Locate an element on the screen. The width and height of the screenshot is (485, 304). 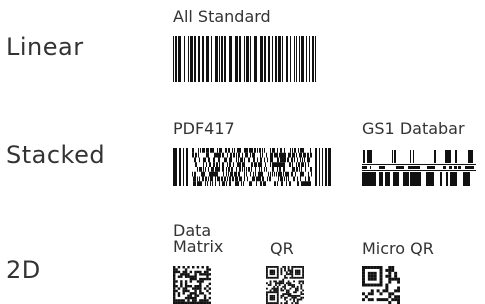
category-stacked: Stacked is located at coordinates (56, 155).